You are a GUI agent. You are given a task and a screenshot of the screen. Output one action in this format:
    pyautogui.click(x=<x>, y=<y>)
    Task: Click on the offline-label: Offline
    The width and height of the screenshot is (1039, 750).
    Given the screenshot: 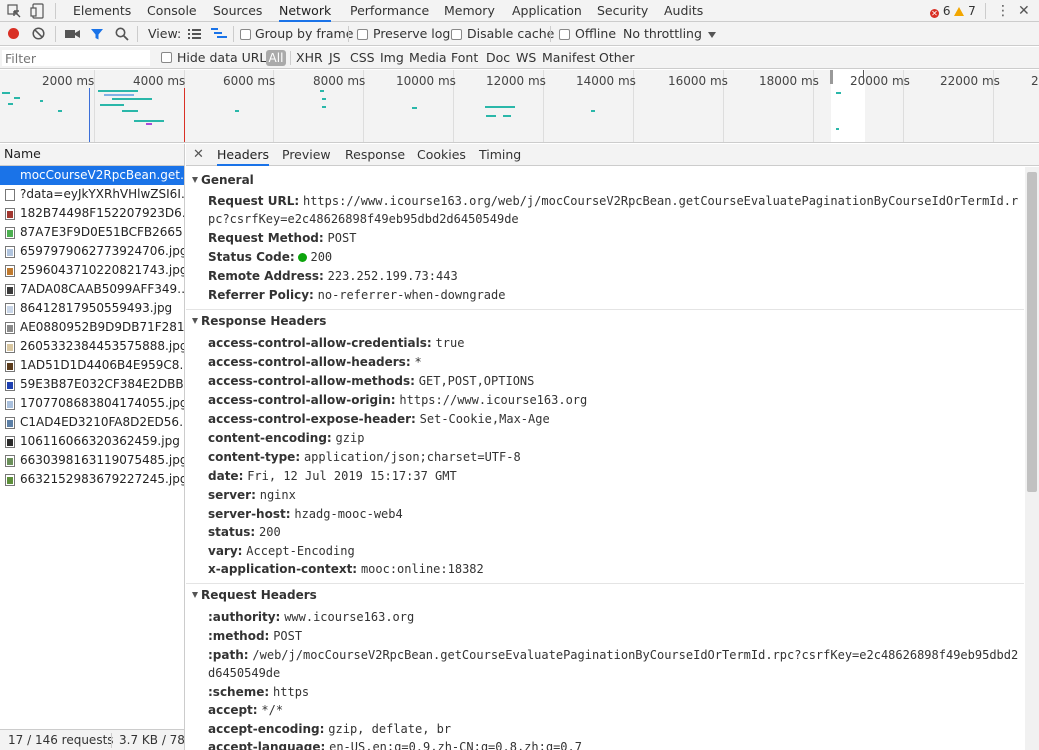 What is the action you would take?
    pyautogui.click(x=596, y=33)
    